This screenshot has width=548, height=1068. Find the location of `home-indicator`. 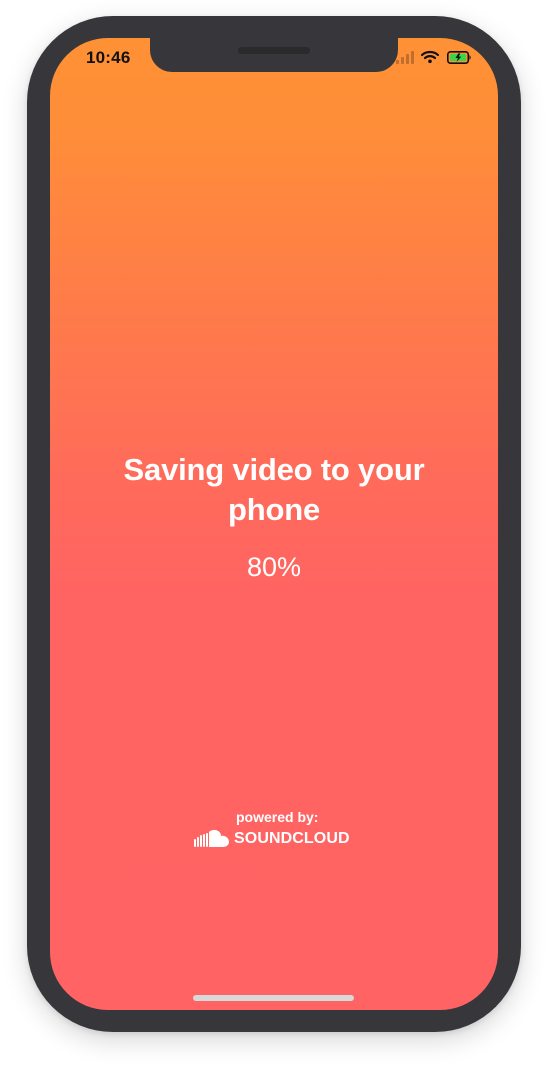

home-indicator is located at coordinates (273, 998).